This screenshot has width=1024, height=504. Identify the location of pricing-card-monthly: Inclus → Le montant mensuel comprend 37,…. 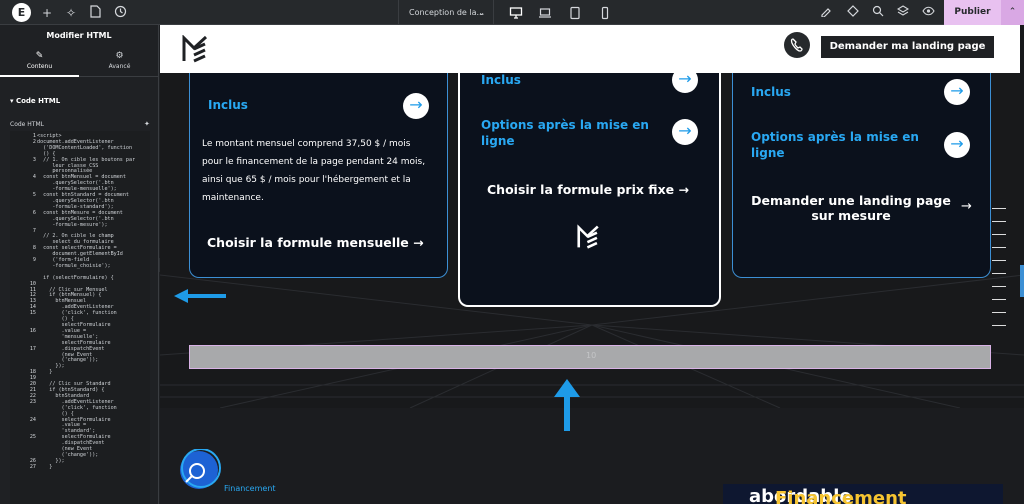
(318, 175).